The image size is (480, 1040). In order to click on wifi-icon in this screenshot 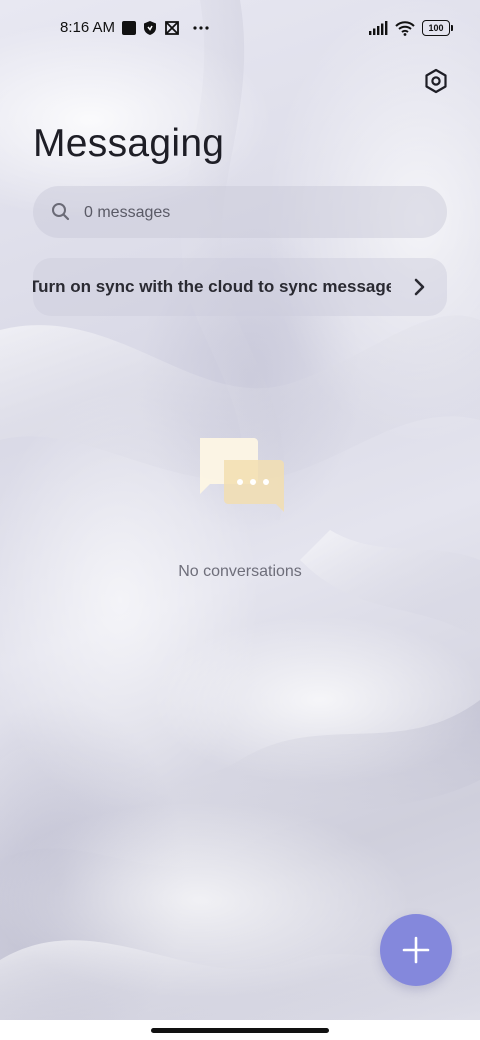, I will do `click(405, 28)`.